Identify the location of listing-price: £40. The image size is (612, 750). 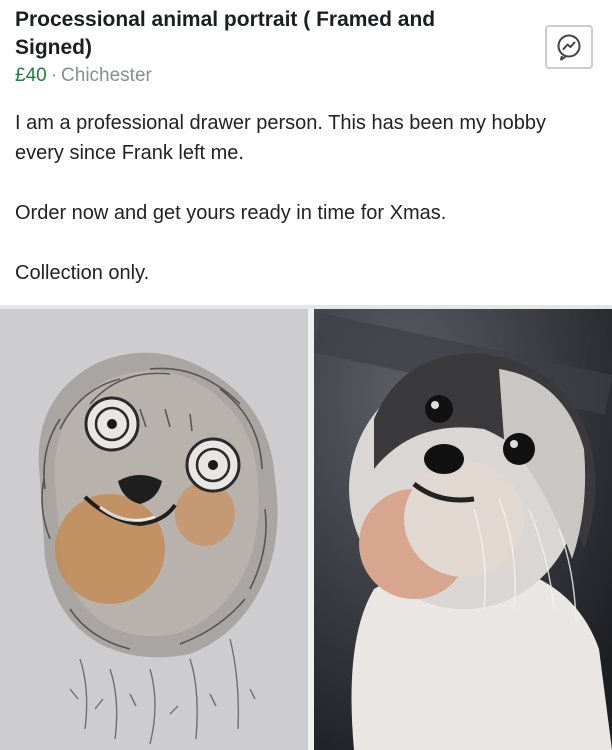
(31, 75).